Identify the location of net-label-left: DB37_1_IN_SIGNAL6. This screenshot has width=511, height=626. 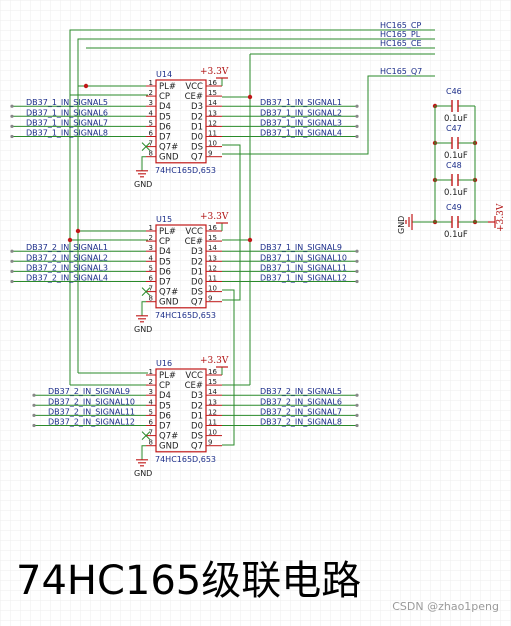
(67, 112).